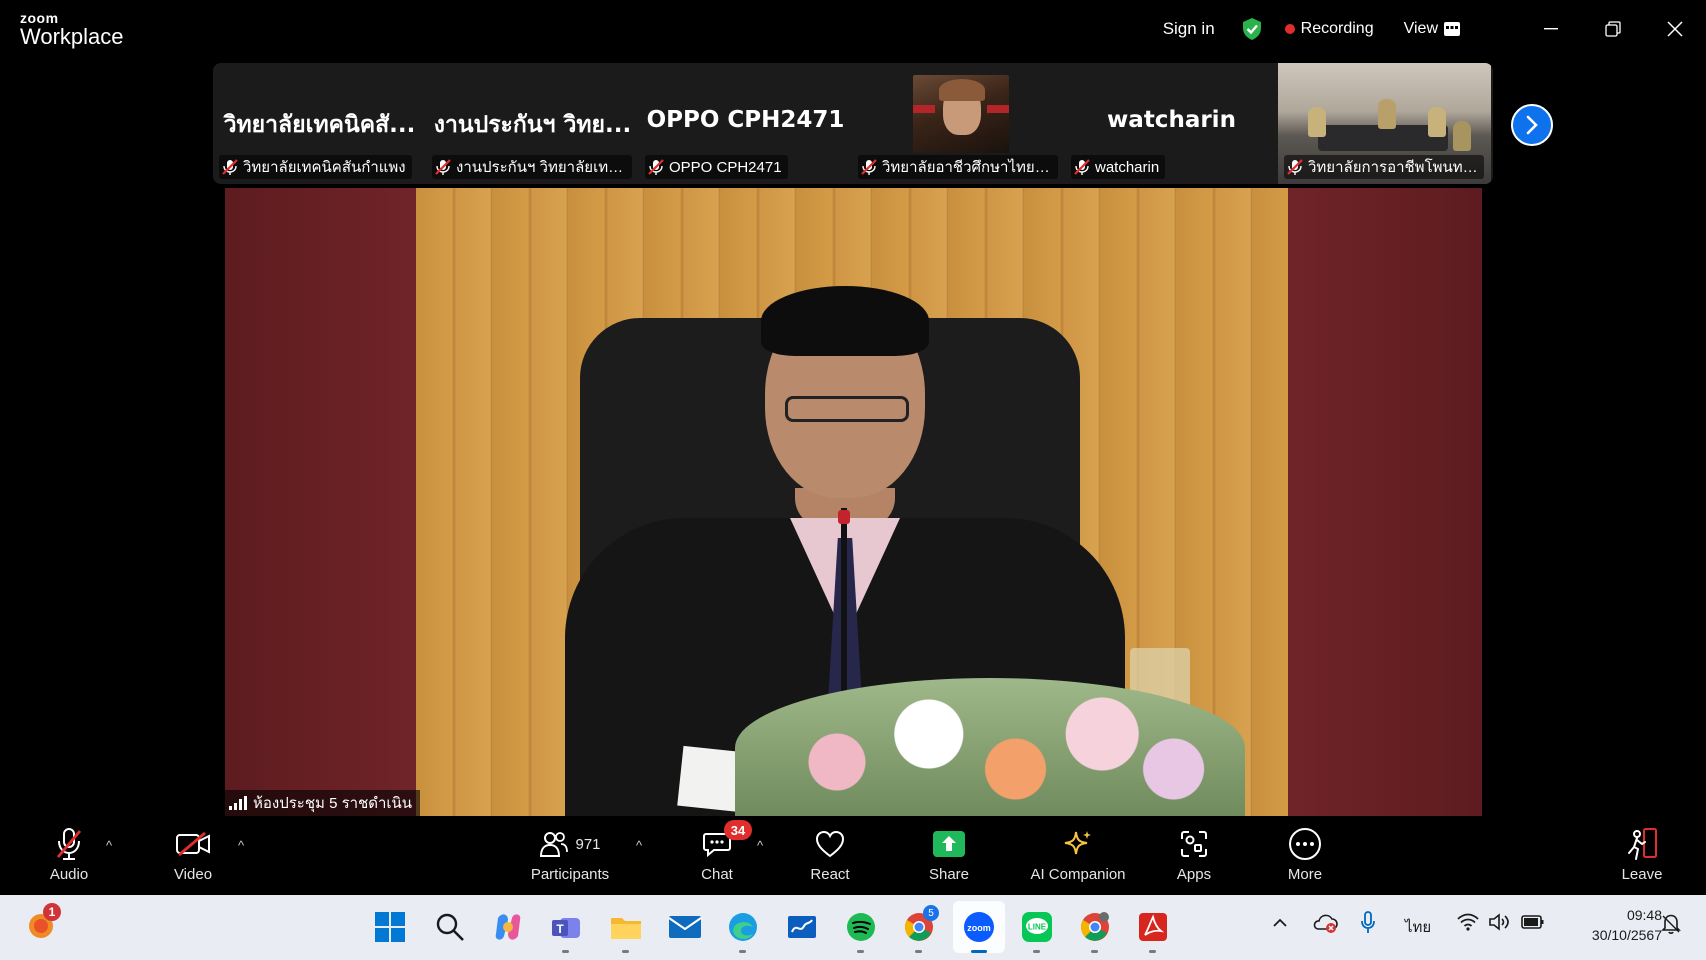 Image resolution: width=1706 pixels, height=960 pixels. Describe the element at coordinates (193, 844) in the screenshot. I see `video-off-icon` at that location.